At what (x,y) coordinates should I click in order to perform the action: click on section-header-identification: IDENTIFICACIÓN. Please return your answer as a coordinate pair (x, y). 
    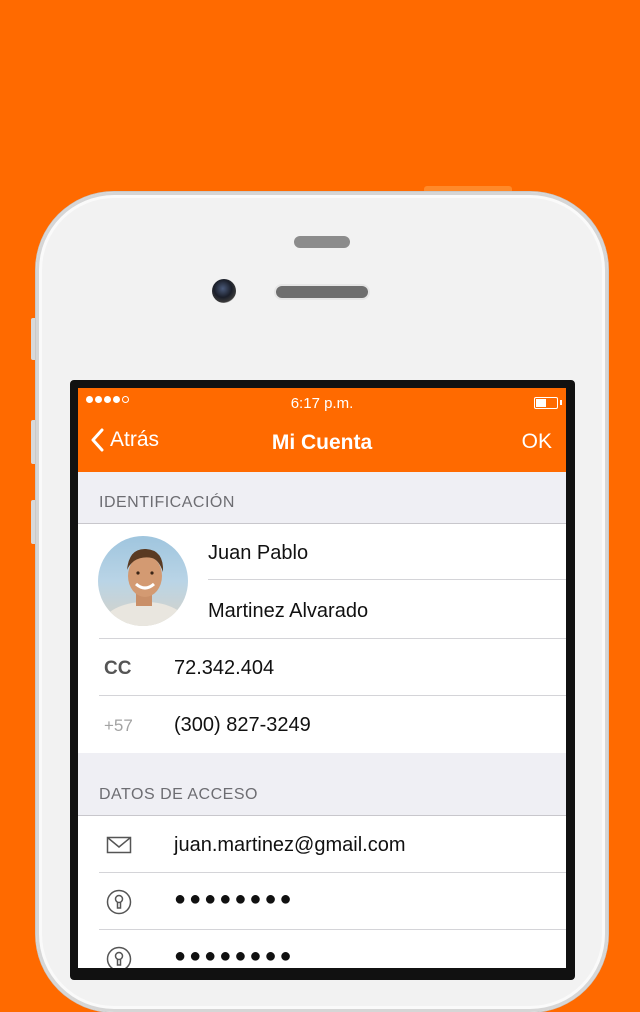
    Looking at the image, I should click on (167, 502).